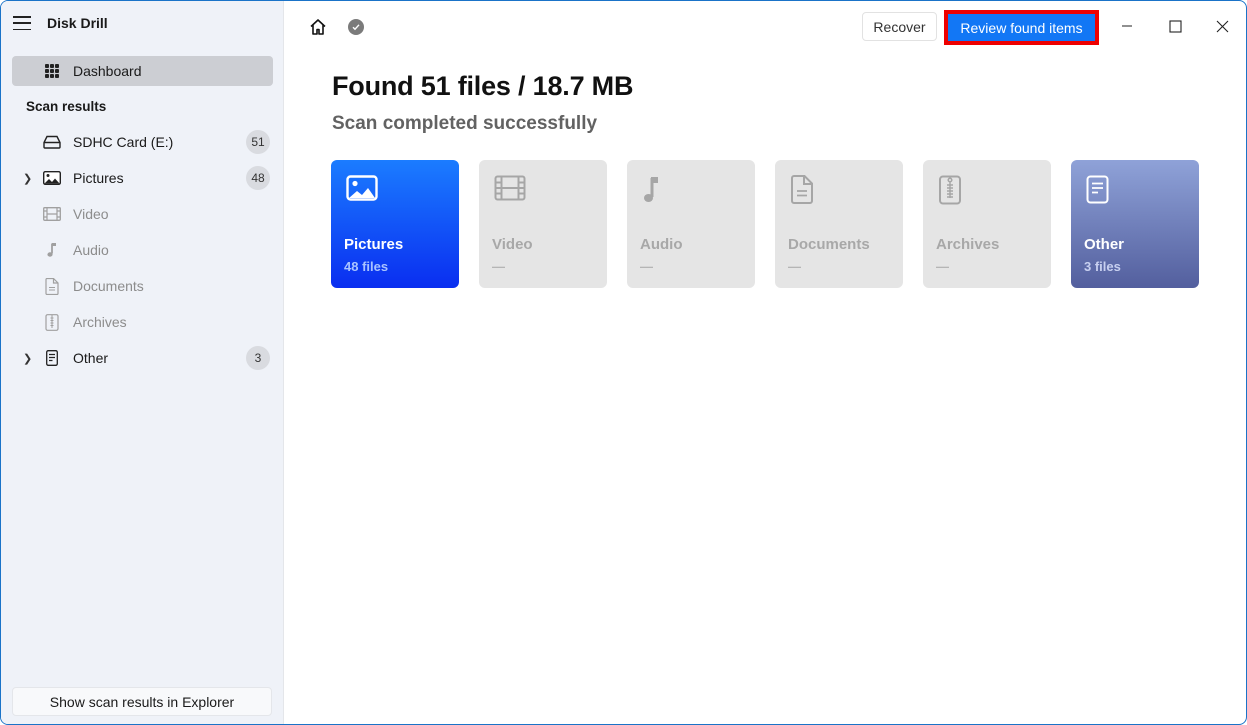  I want to click on sidebar-item-pictures: ❯ Pictures 48, so click(142, 178).